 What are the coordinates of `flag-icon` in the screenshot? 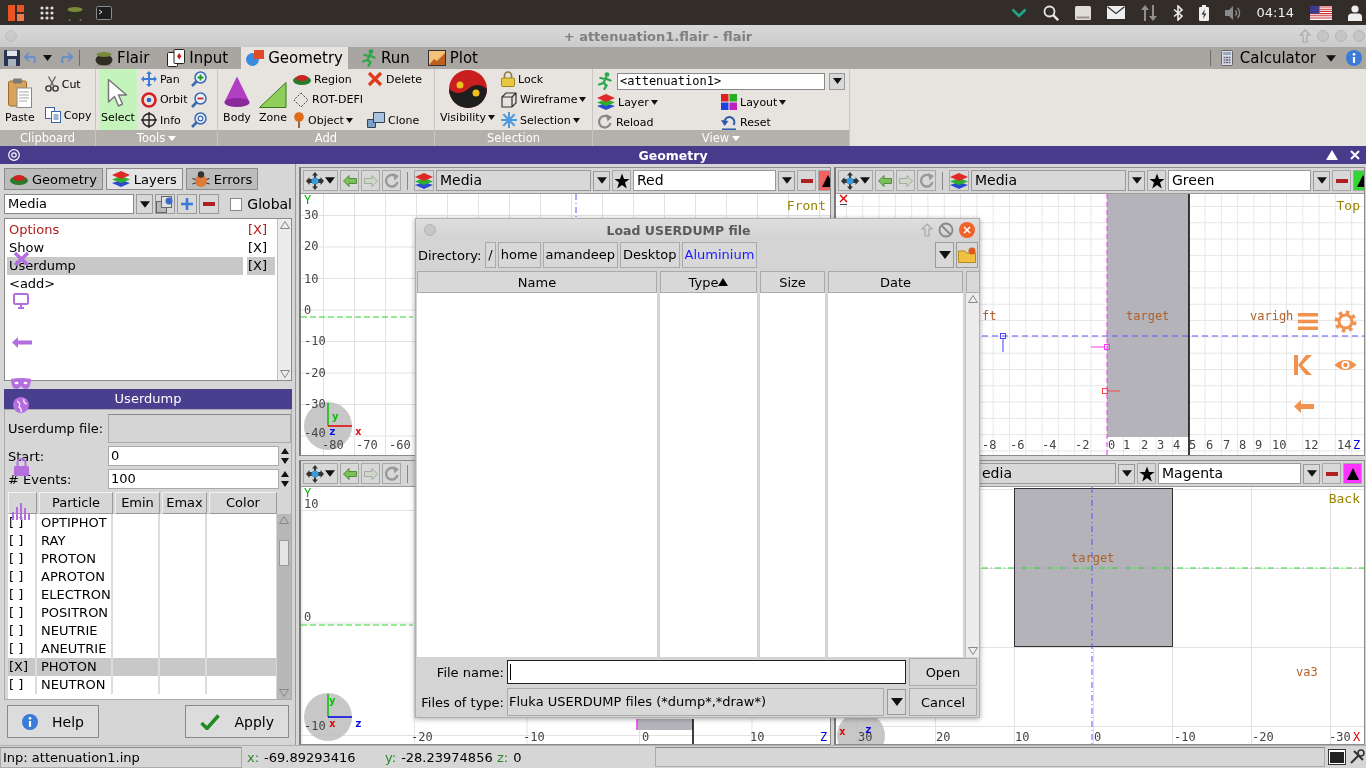 It's located at (1321, 12).